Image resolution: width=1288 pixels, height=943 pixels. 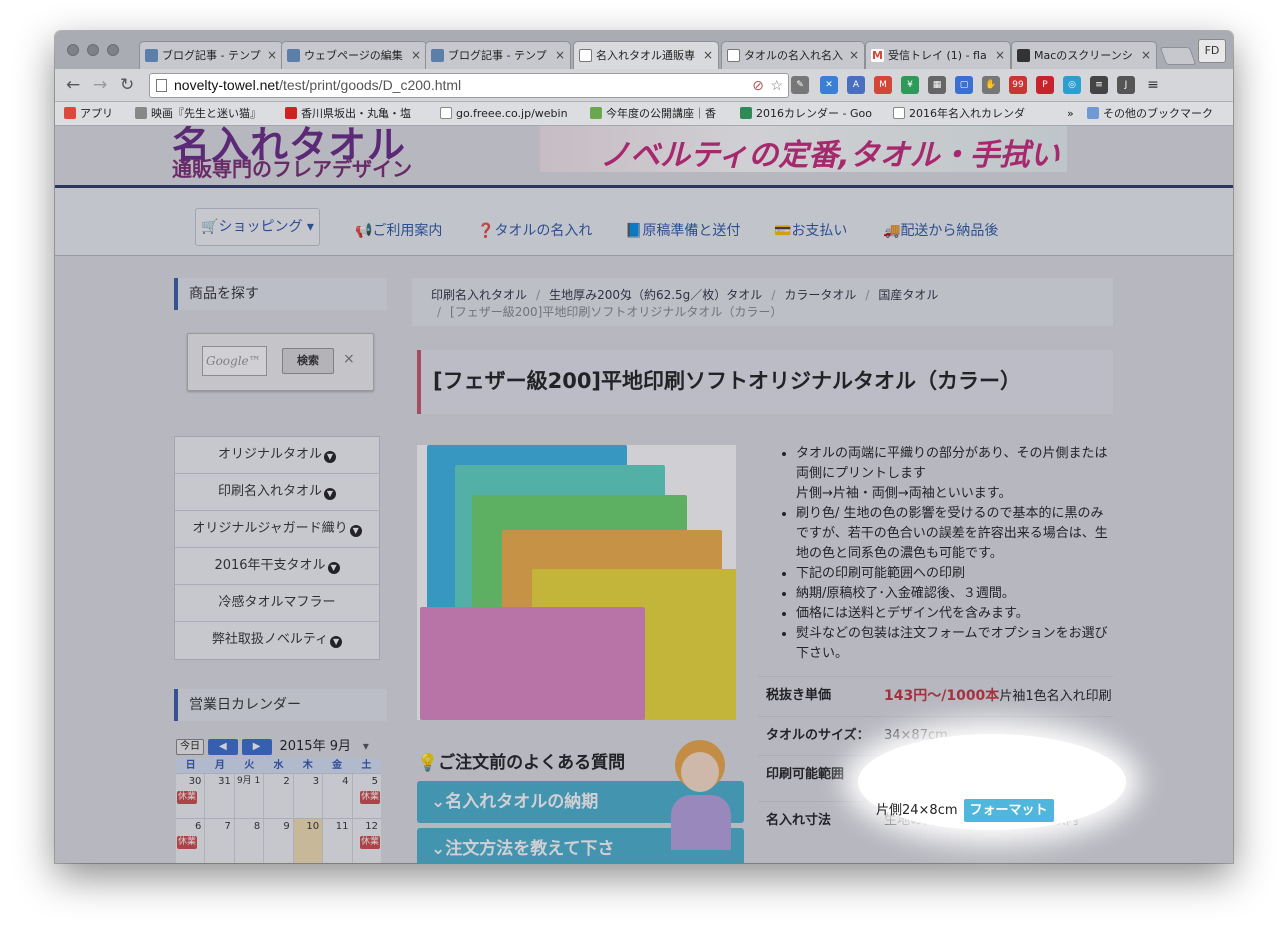 I want to click on calendar-day: 2, so click(x=279, y=796).